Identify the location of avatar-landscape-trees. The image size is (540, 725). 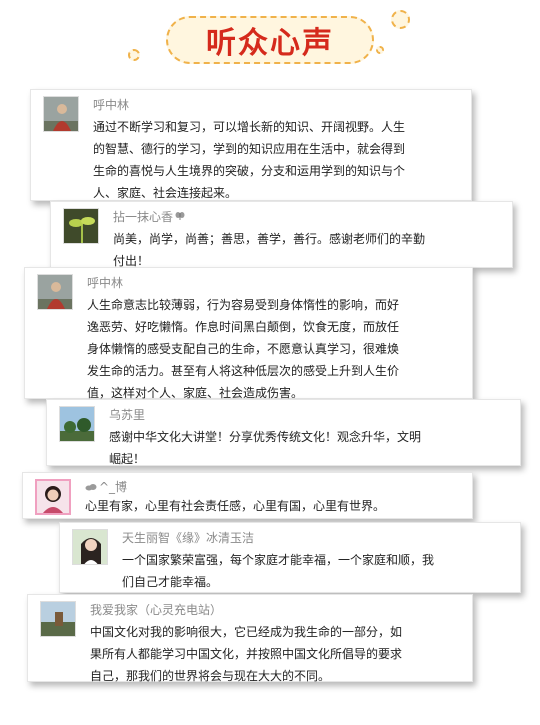
(77, 424).